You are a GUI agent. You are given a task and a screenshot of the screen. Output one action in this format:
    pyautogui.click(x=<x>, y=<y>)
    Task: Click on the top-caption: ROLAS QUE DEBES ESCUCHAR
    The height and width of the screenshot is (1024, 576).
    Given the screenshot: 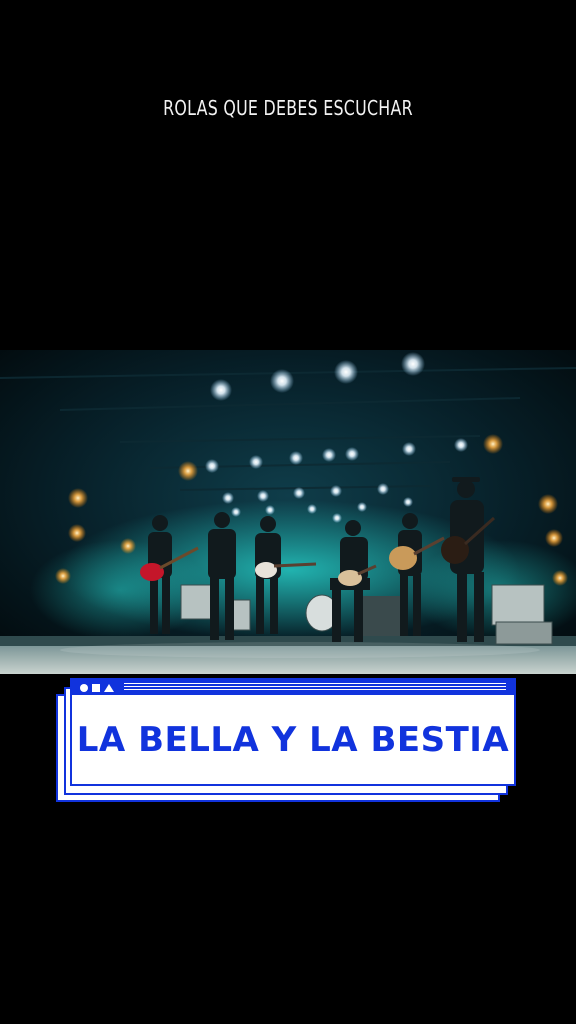 What is the action you would take?
    pyautogui.click(x=288, y=108)
    